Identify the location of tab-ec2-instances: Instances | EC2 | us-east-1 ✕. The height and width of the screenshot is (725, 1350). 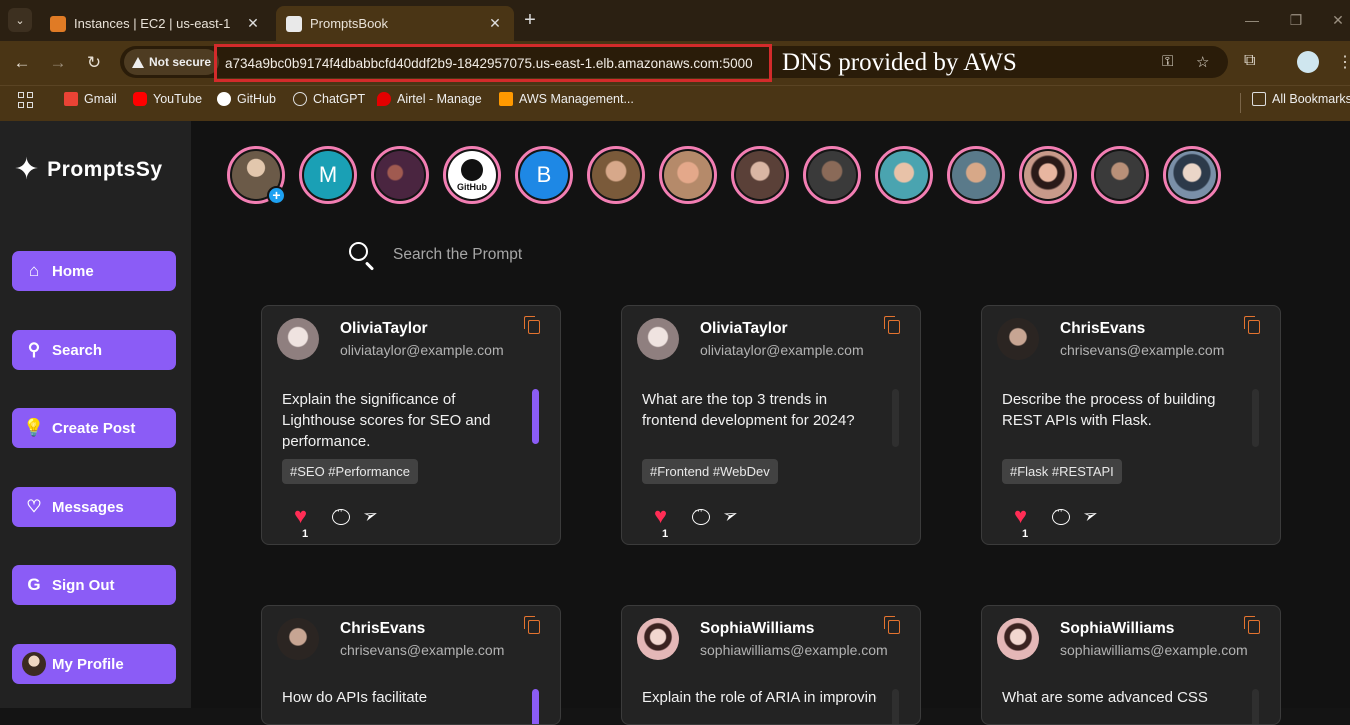
(156, 23).